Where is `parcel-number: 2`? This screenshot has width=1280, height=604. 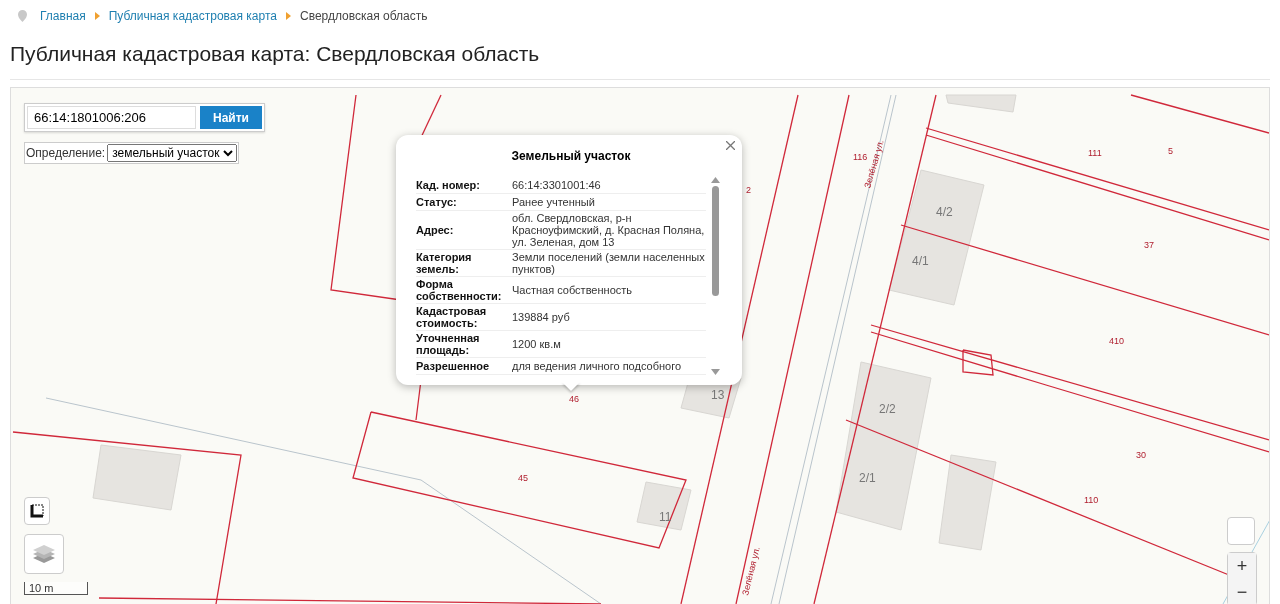
parcel-number: 2 is located at coordinates (748, 190).